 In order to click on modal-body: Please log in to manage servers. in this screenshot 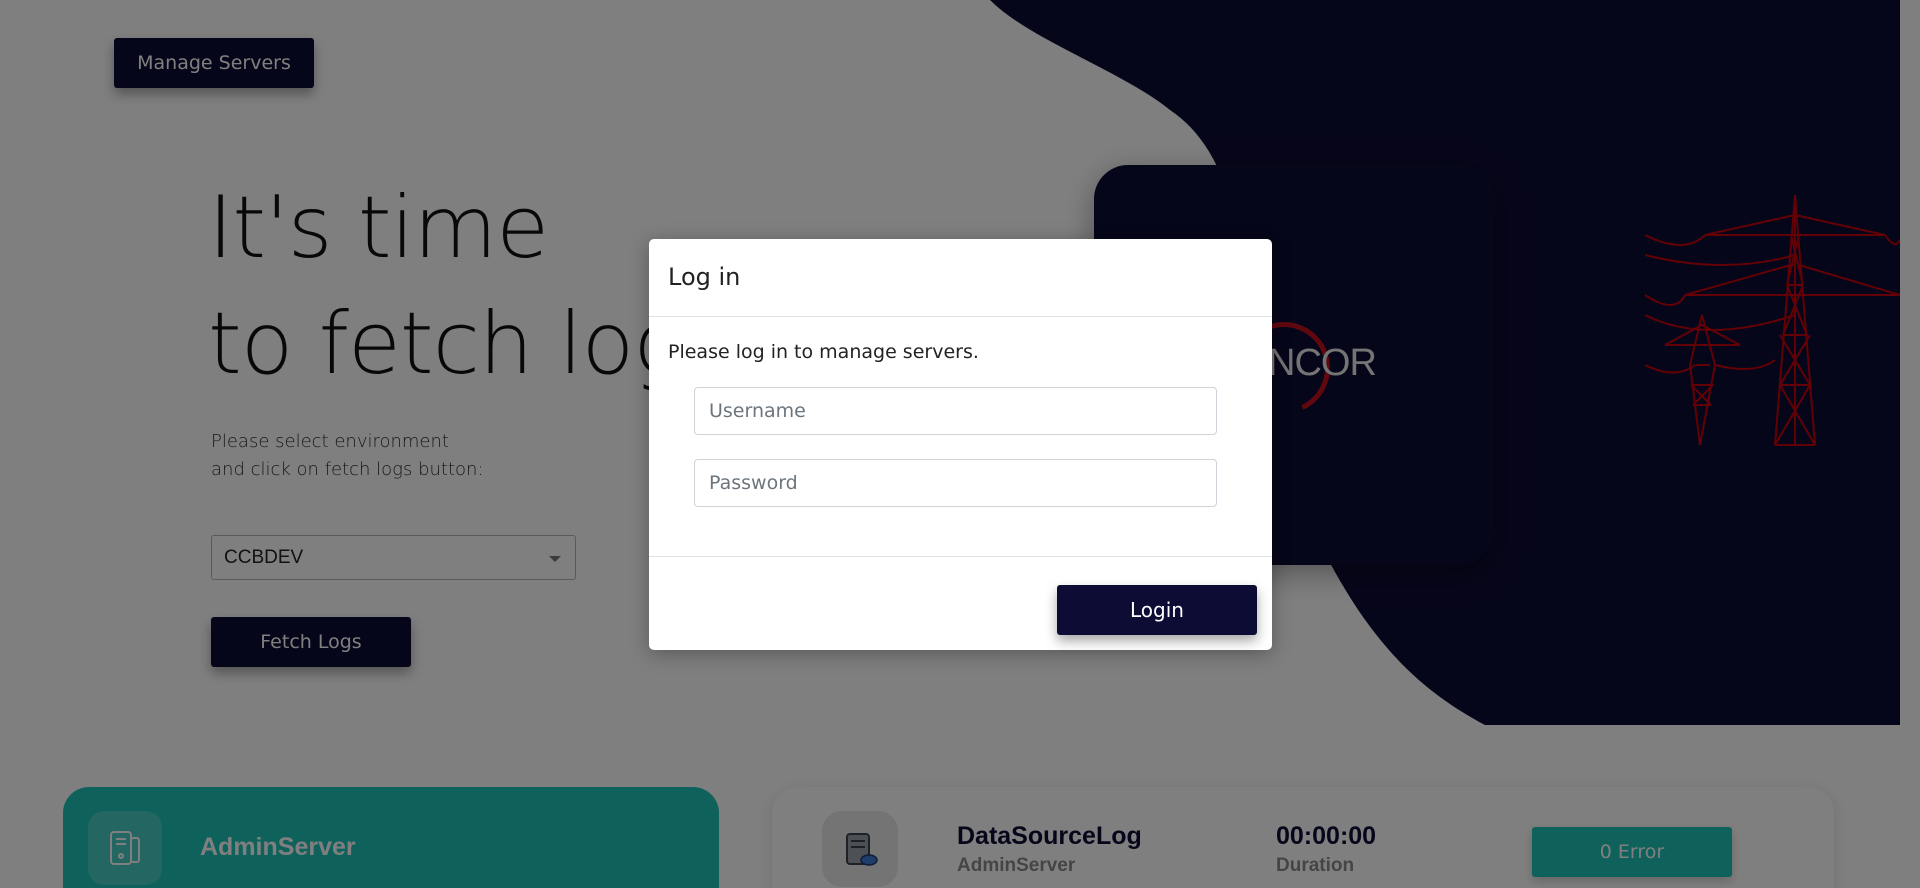, I will do `click(960, 437)`.